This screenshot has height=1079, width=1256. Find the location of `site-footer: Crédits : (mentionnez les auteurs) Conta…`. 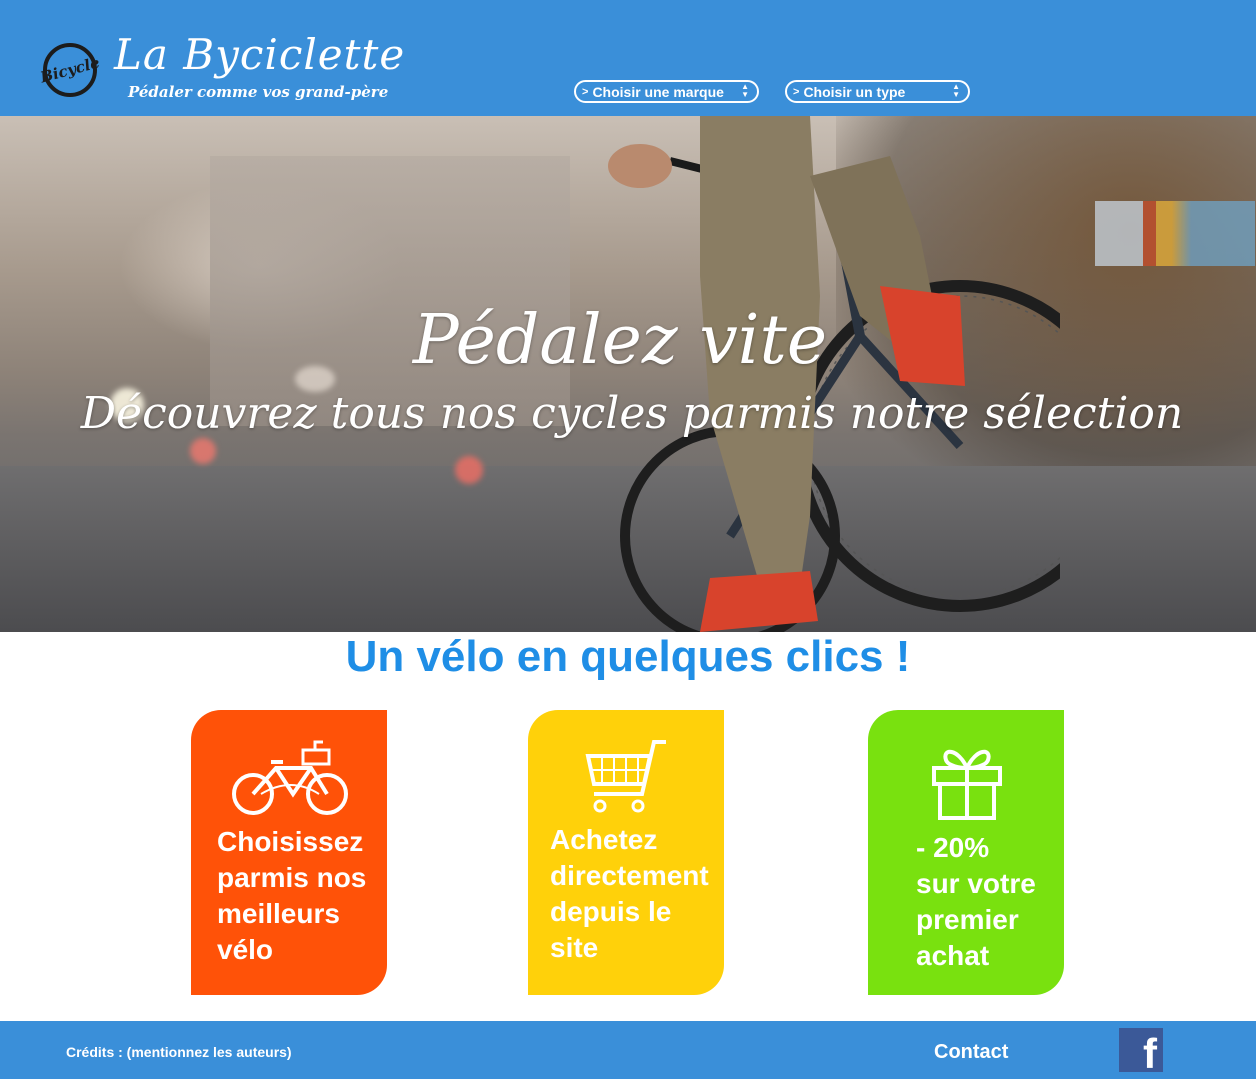

site-footer: Crédits : (mentionnez les auteurs) Conta… is located at coordinates (628, 1050).